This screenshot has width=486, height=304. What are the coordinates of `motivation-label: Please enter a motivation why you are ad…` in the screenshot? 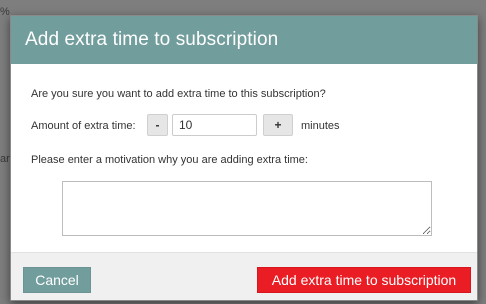 It's located at (169, 160).